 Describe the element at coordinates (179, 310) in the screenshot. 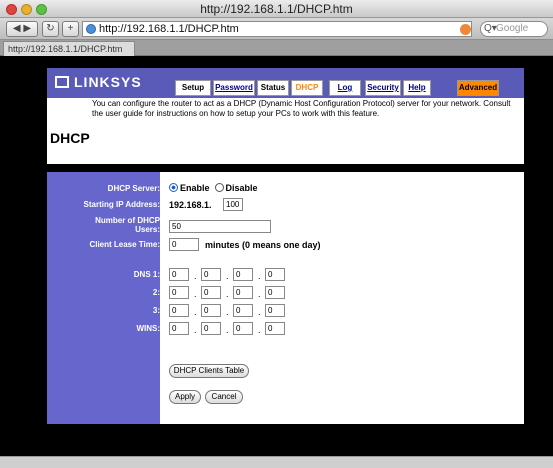

I see `dns3-octet-1: 0` at that location.